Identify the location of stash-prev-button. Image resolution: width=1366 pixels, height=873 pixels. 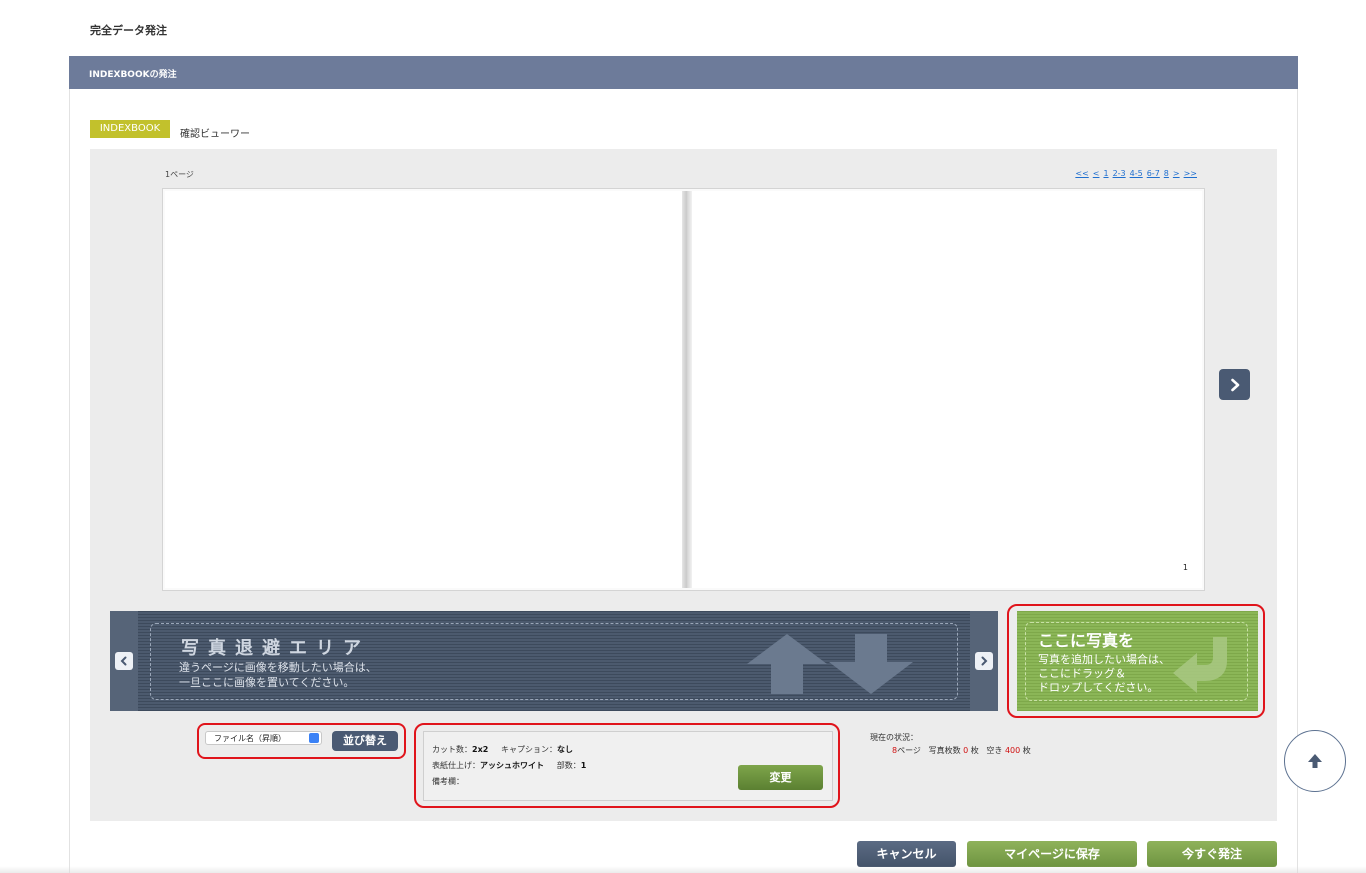
(124, 661).